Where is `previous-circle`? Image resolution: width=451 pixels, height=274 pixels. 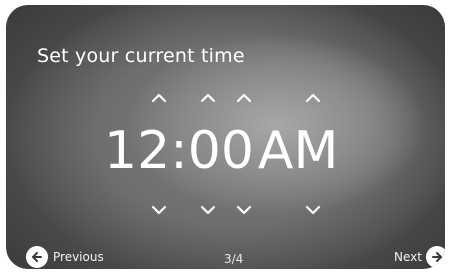
previous-circle is located at coordinates (37, 257).